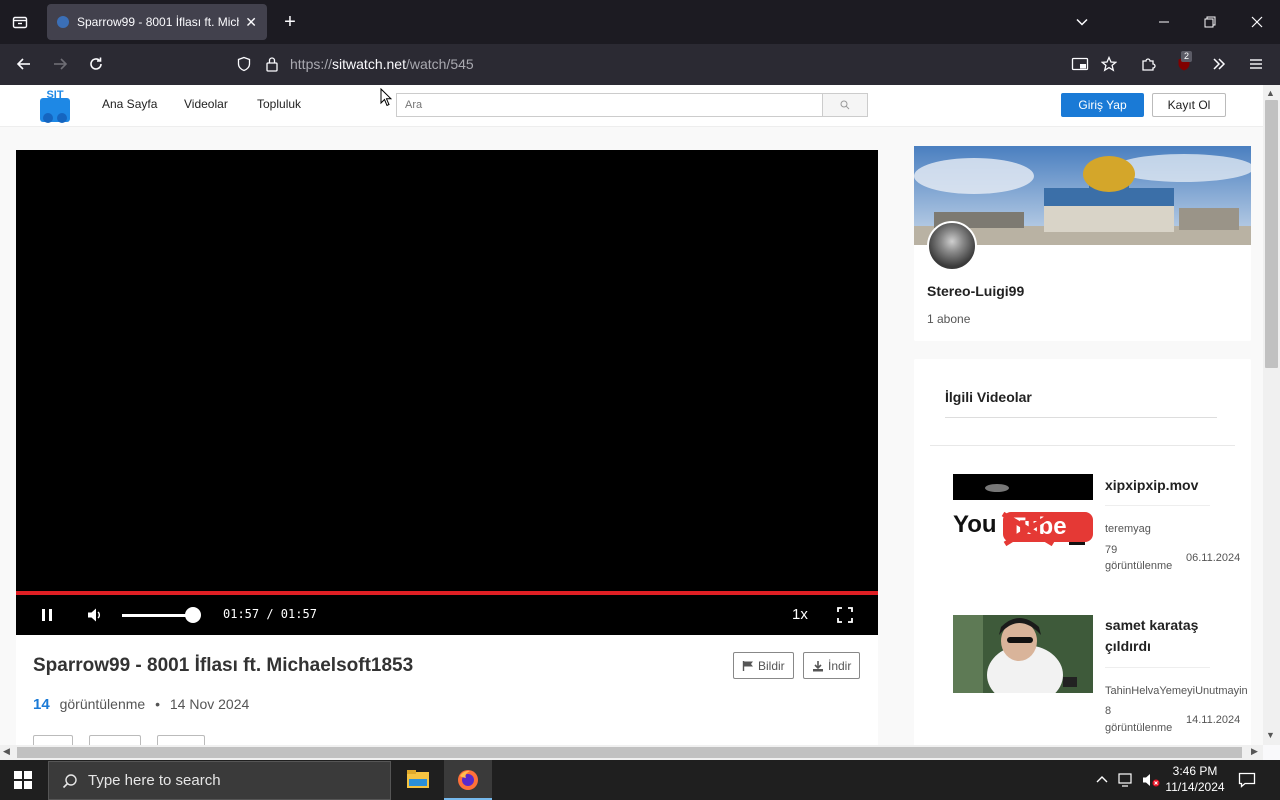 This screenshot has height=800, width=1280. I want to click on dislike-button, so click(115, 740).